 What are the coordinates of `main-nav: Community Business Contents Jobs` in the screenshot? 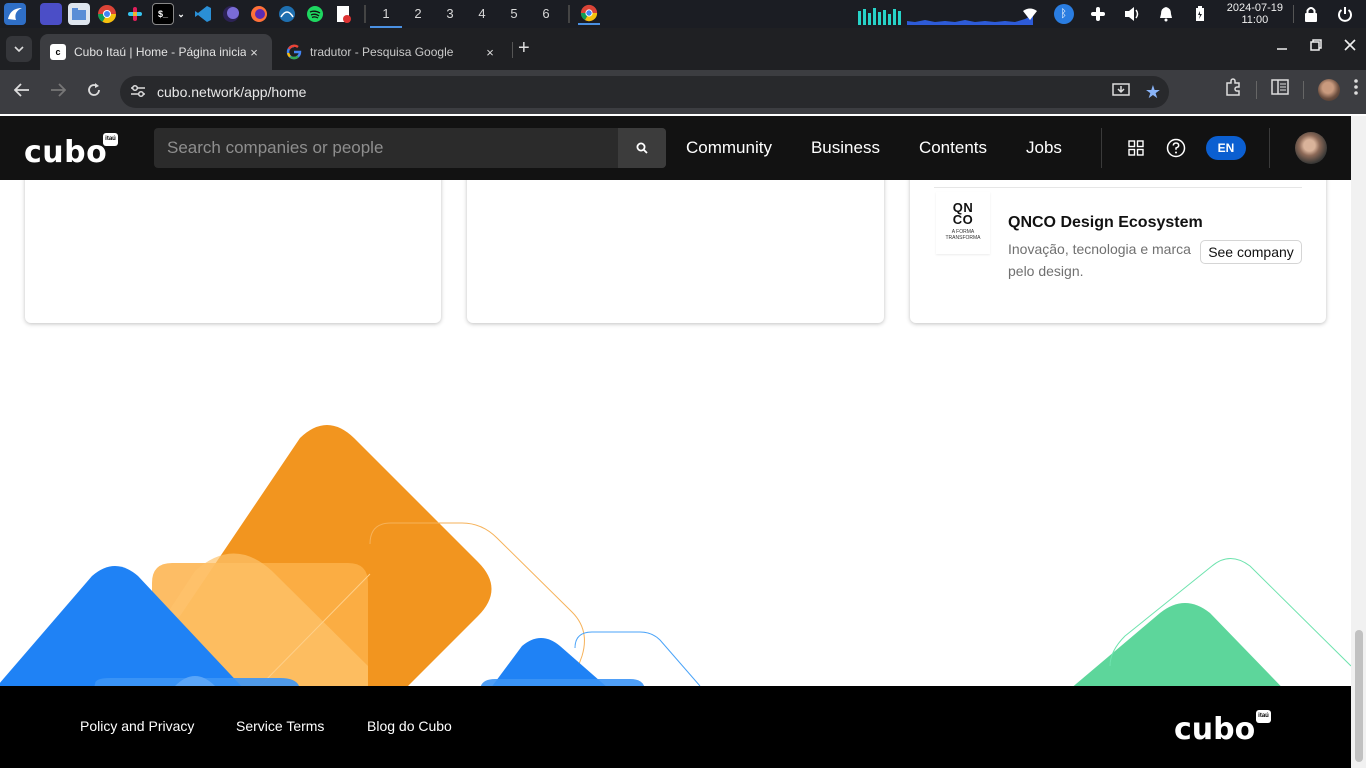 It's located at (893, 148).